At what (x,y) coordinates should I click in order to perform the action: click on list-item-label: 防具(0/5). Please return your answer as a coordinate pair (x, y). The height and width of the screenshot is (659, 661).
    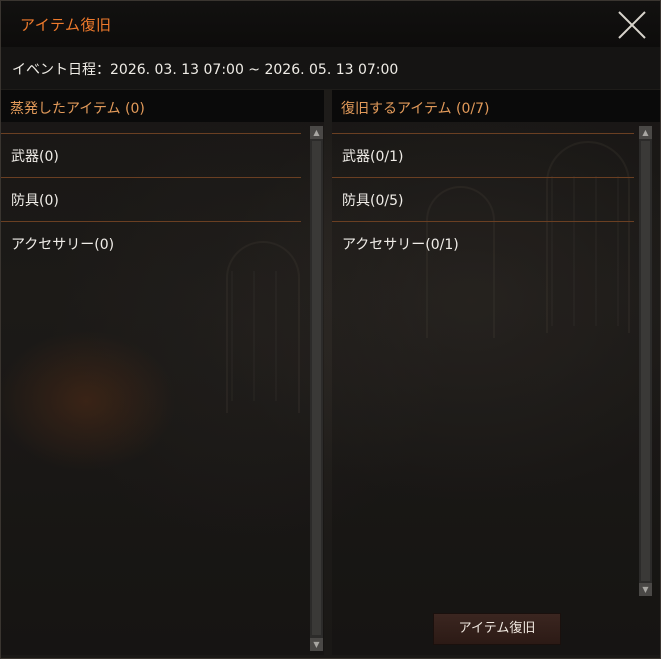
    Looking at the image, I should click on (373, 201).